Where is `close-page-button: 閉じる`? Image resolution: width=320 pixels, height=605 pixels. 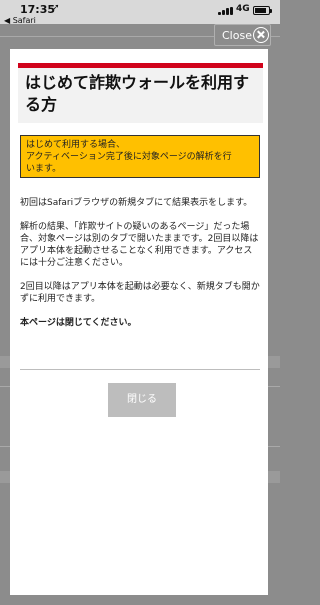 close-page-button: 閉じる is located at coordinates (142, 400).